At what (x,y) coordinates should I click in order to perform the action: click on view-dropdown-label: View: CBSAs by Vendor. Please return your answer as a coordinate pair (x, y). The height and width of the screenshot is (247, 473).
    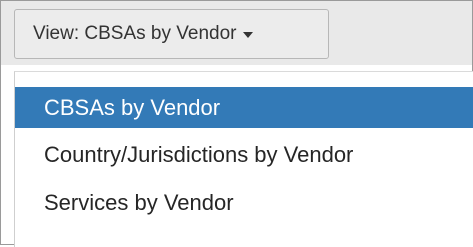
    Looking at the image, I should click on (135, 33).